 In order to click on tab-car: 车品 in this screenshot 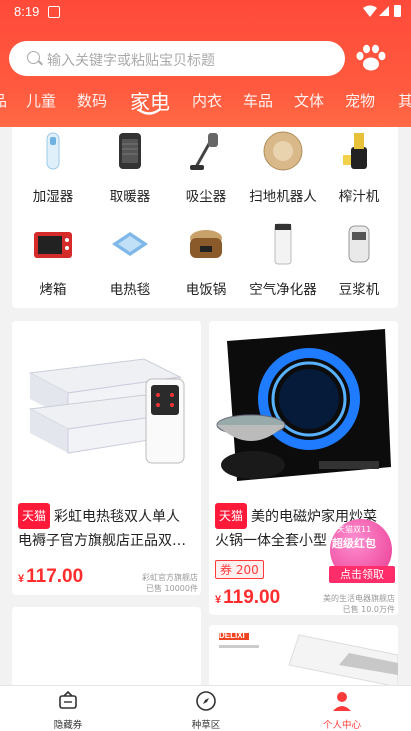, I will do `click(258, 100)`.